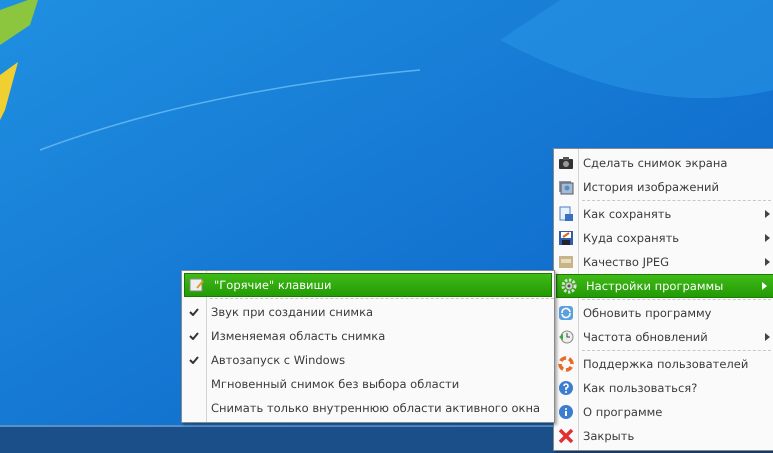  I want to click on lifebuoy-icon, so click(566, 364).